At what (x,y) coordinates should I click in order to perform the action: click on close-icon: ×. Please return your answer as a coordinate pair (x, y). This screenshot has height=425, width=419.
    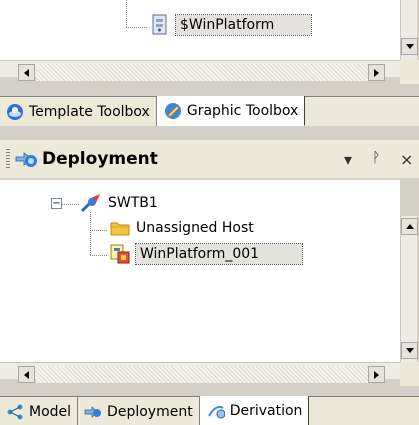
    Looking at the image, I should click on (406, 159).